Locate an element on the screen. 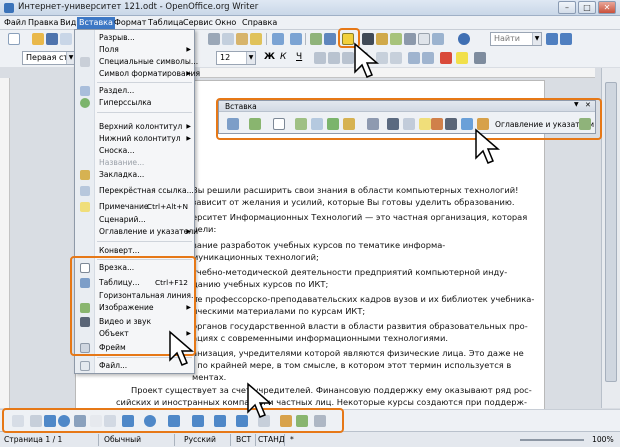 The height and width of the screenshot is (447, 620). menu-item-hyperlink: Гиперссылка is located at coordinates (134, 103).